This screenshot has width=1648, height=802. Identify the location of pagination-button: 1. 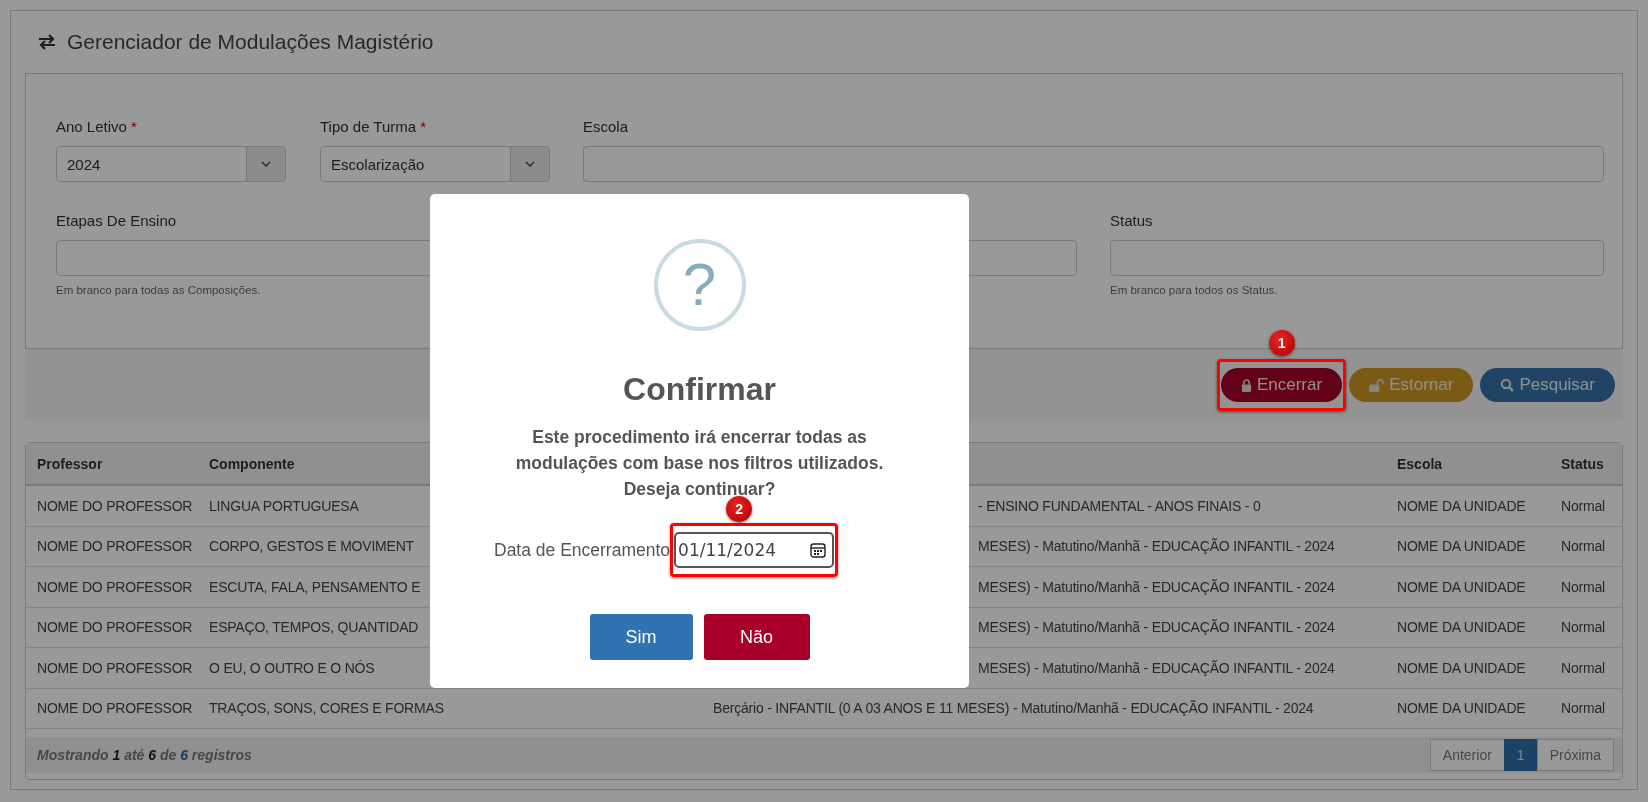
(1520, 755).